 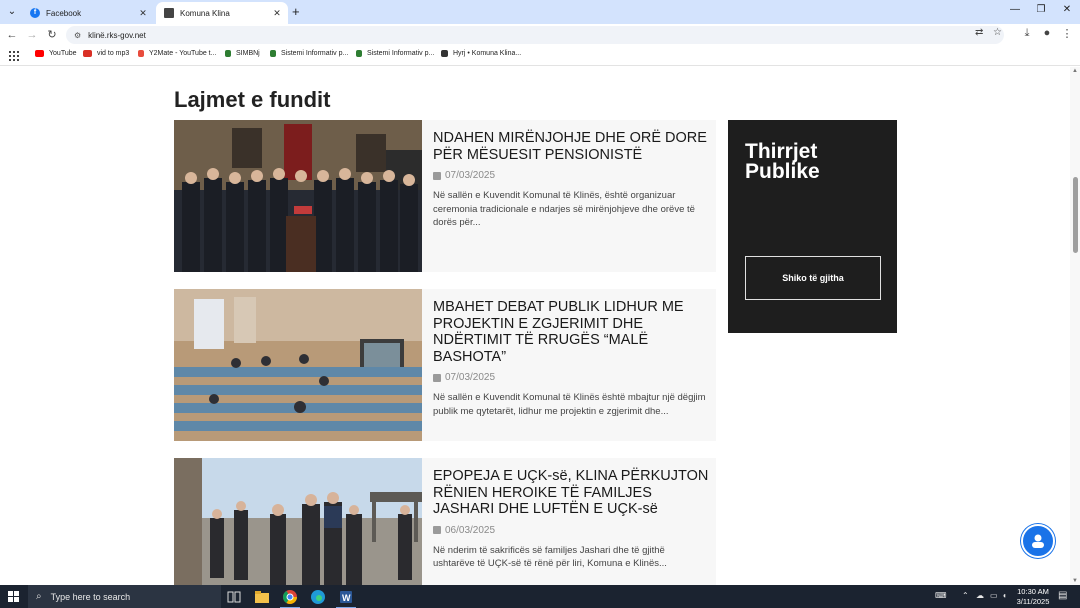 What do you see at coordinates (205, 13) in the screenshot?
I see `tab-title: Komuna Klina` at bounding box center [205, 13].